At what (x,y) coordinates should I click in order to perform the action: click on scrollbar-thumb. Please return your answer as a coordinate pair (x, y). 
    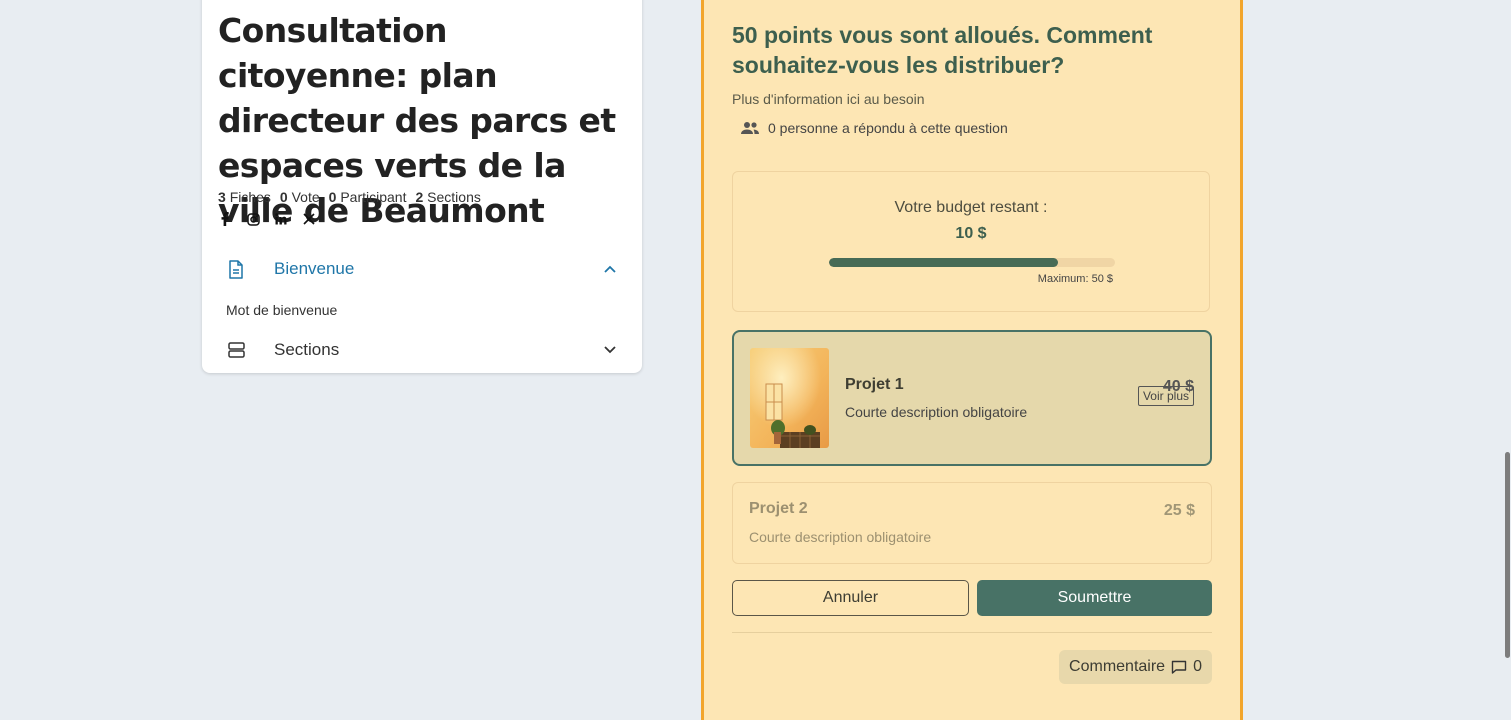
    Looking at the image, I should click on (1507, 555).